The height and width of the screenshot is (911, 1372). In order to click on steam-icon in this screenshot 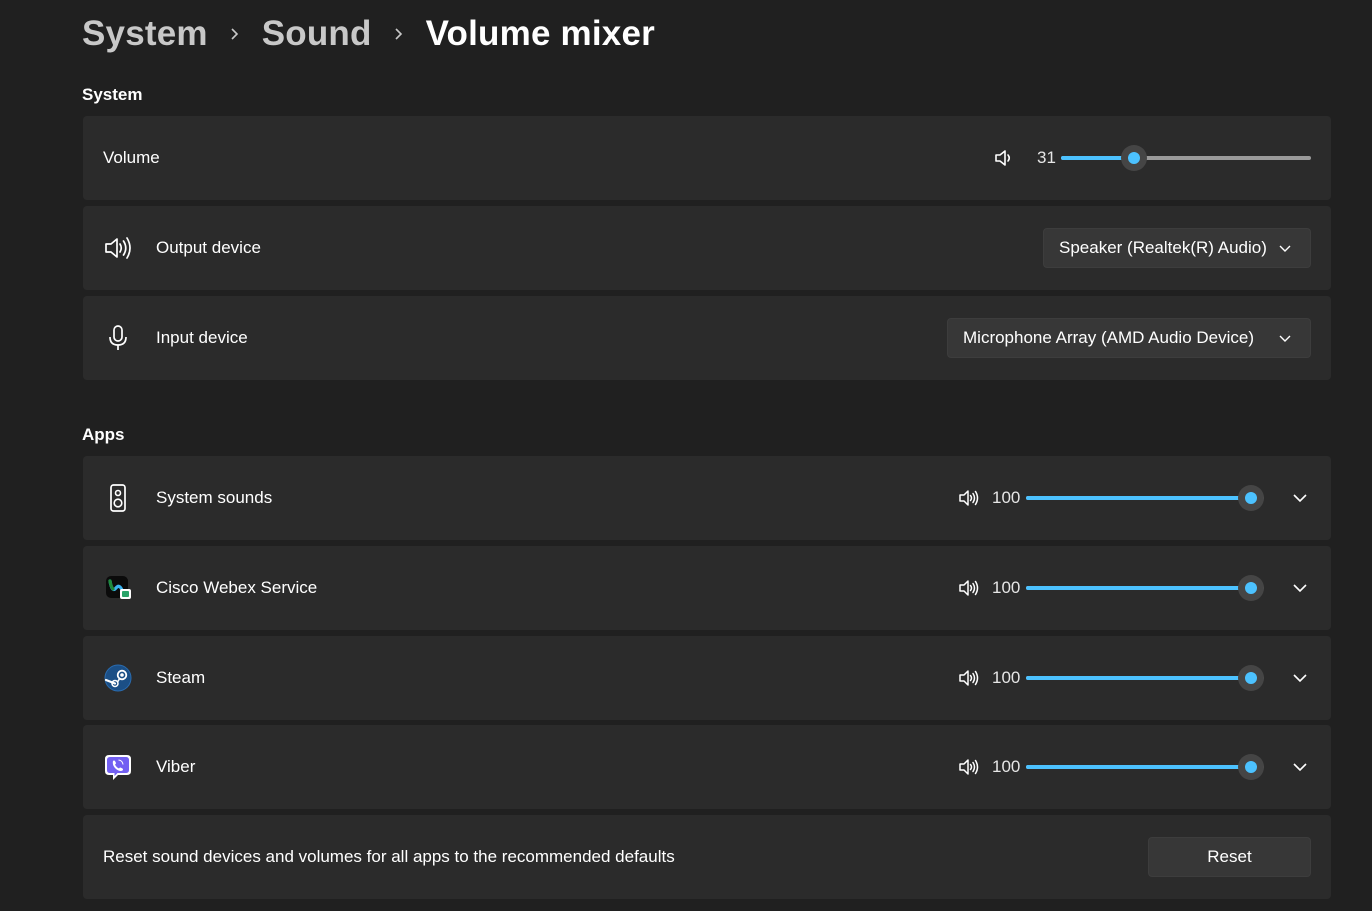, I will do `click(118, 678)`.